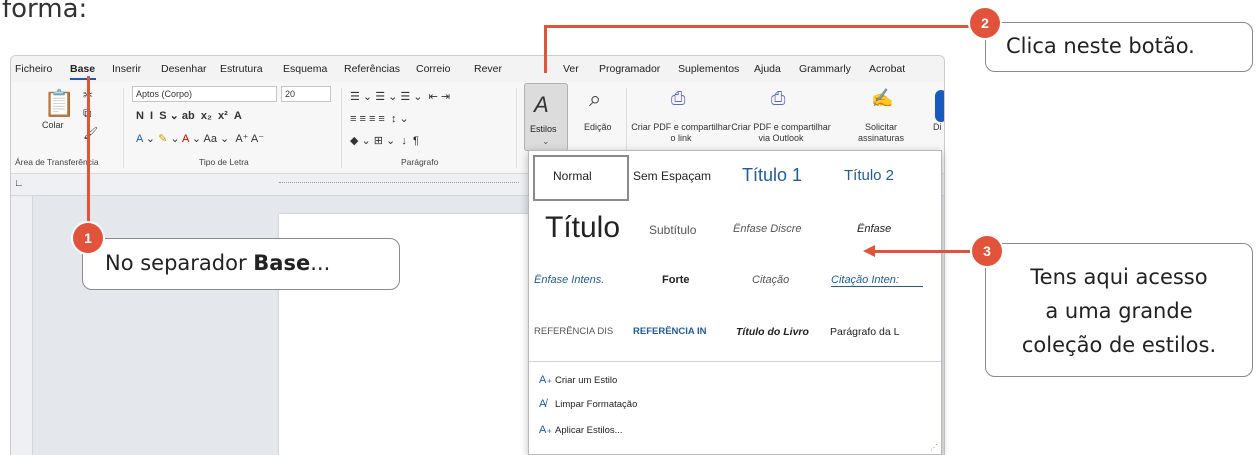 The height and width of the screenshot is (455, 1256). What do you see at coordinates (546, 430) in the screenshot?
I see `apply-styles-icon: A₊` at bounding box center [546, 430].